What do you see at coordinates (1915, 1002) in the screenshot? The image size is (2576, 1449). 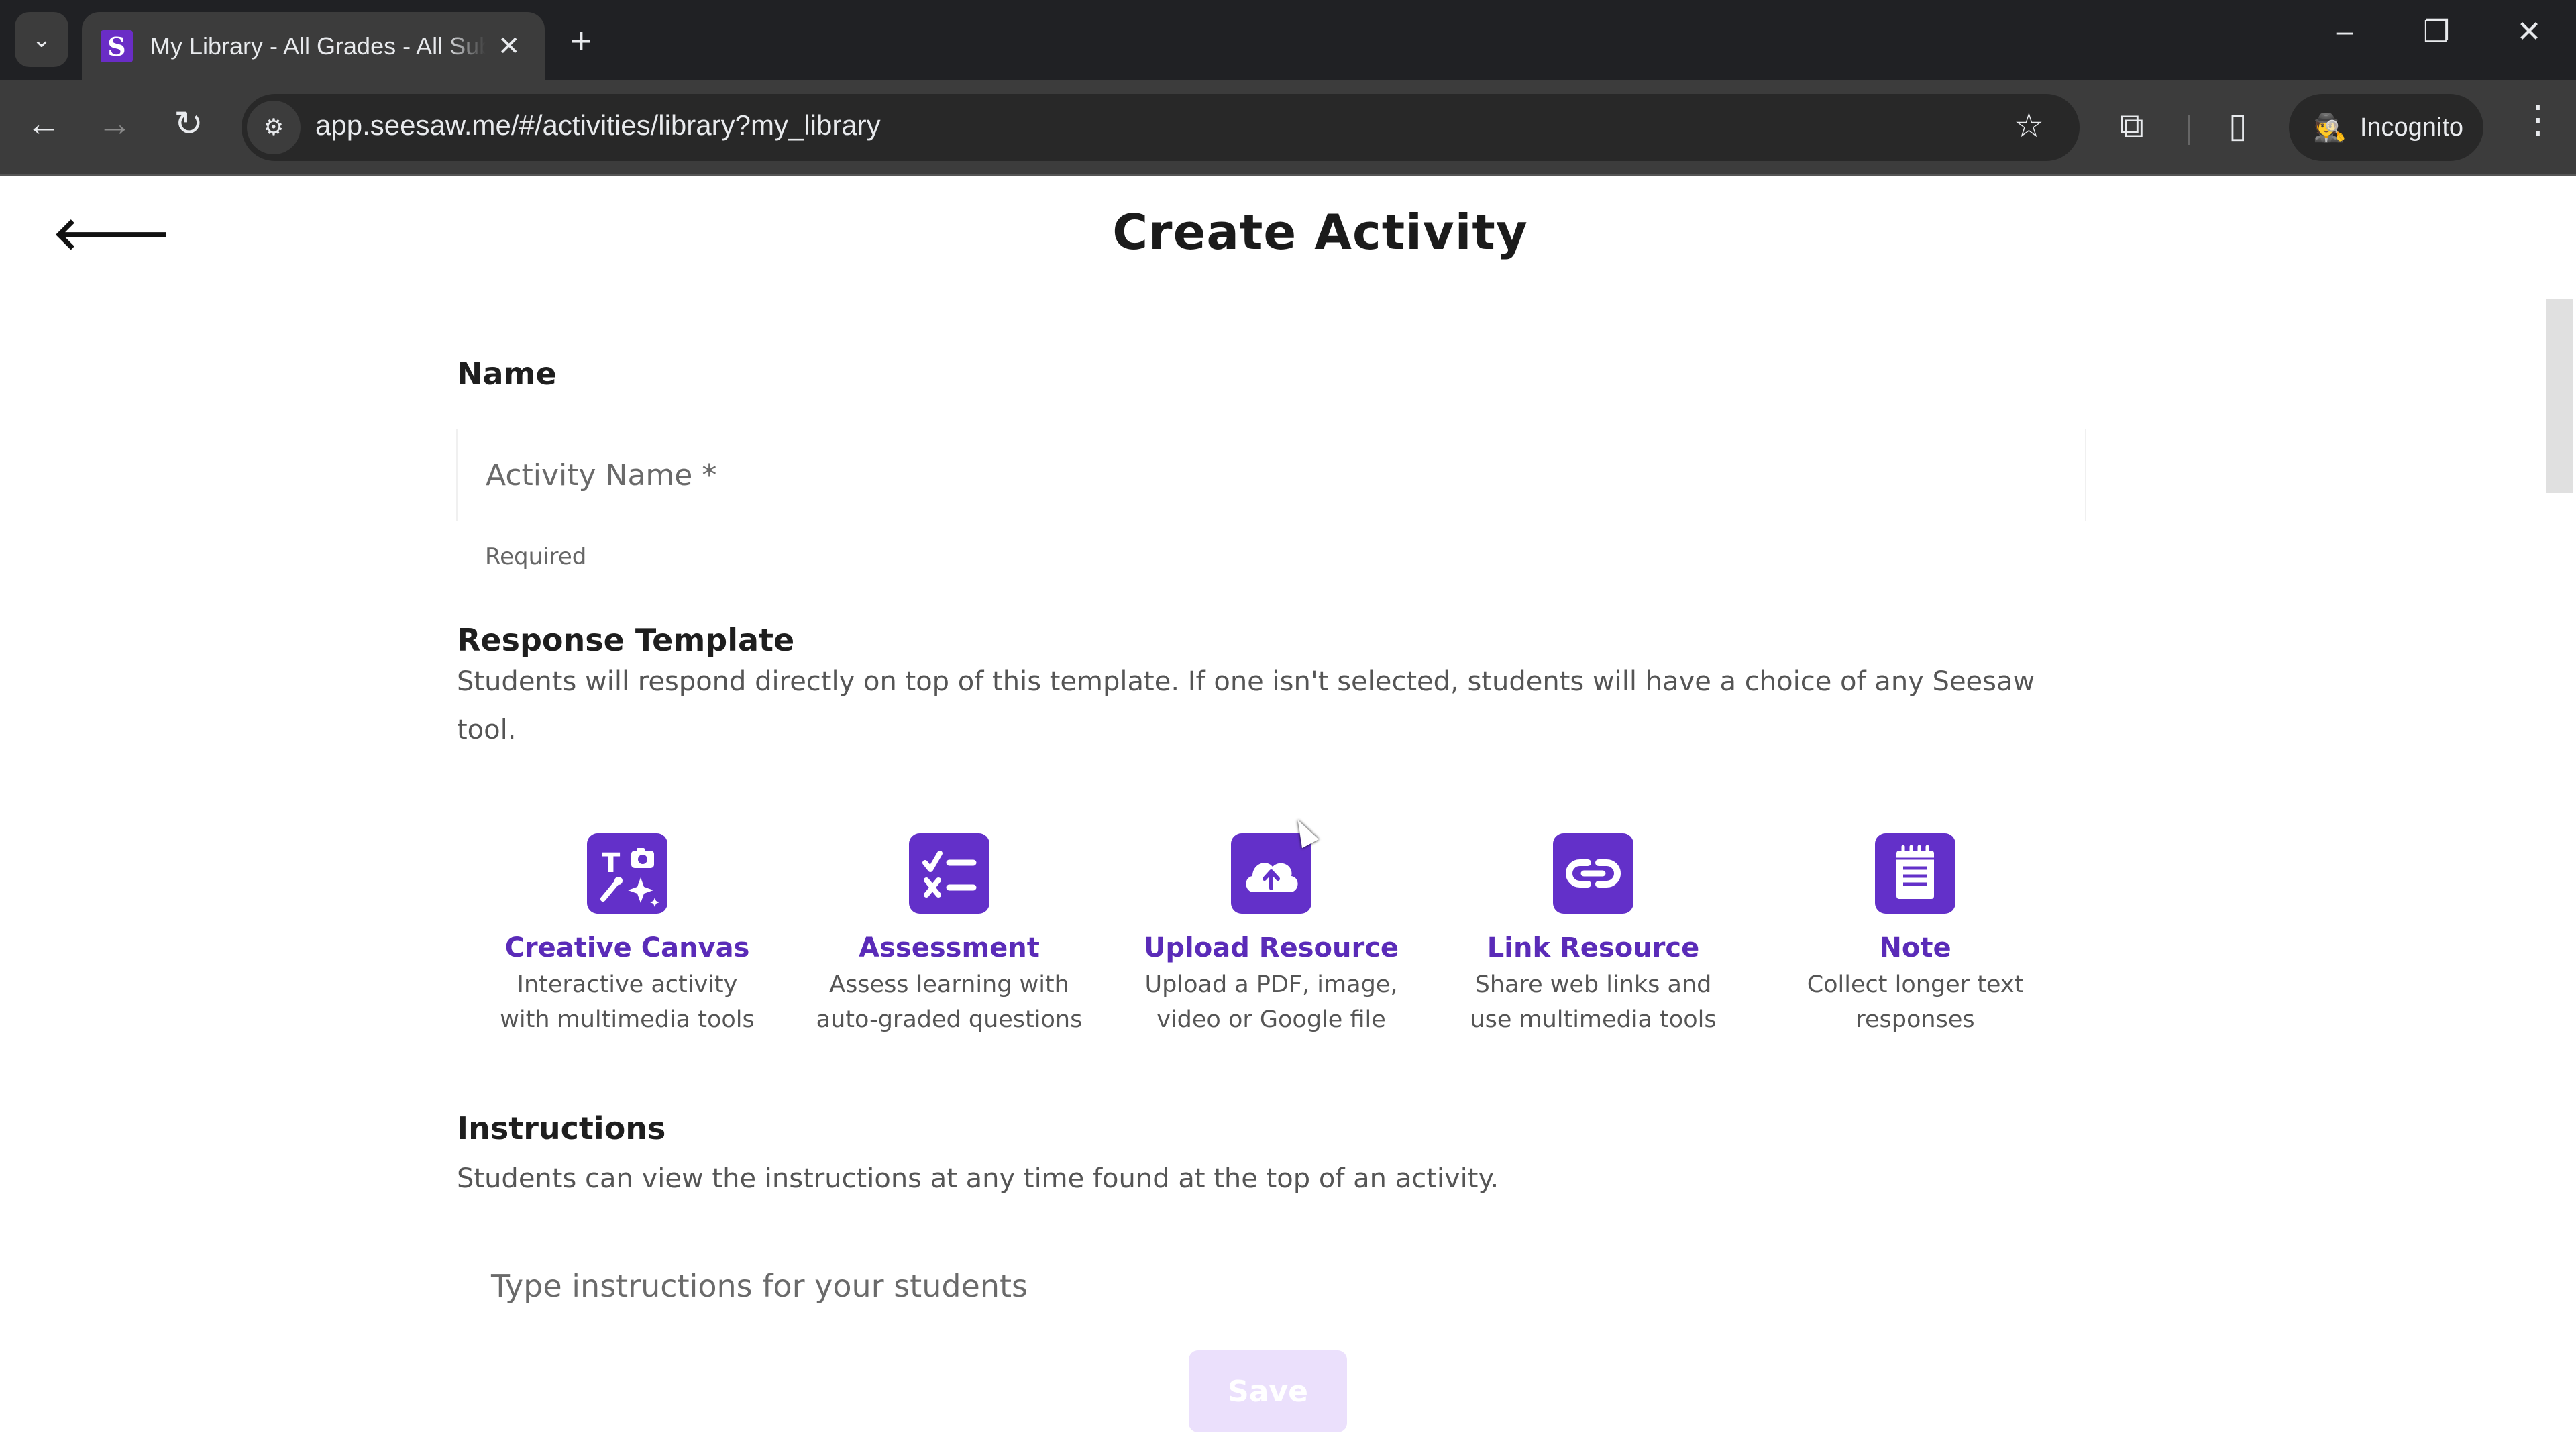 I see `template-description: Collect longer text responses` at bounding box center [1915, 1002].